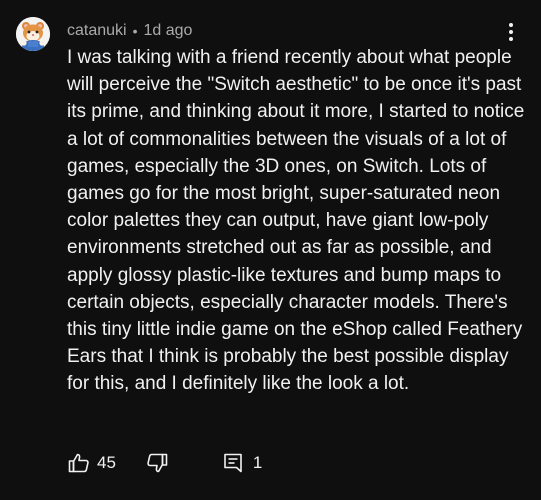 The image size is (541, 500). I want to click on timestamp: 1d ago, so click(168, 31).